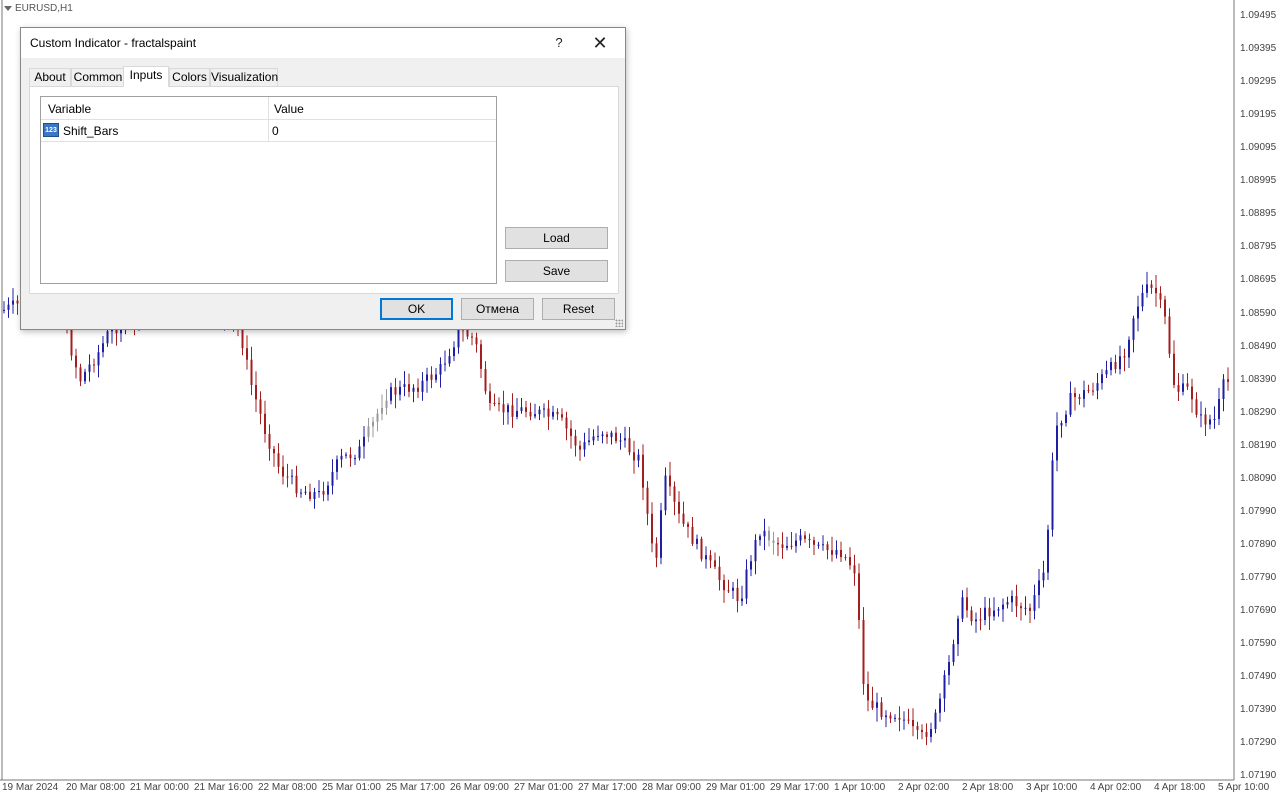 The image size is (1280, 800). Describe the element at coordinates (1258, 643) in the screenshot. I see `price-tick: 1.07590` at that location.